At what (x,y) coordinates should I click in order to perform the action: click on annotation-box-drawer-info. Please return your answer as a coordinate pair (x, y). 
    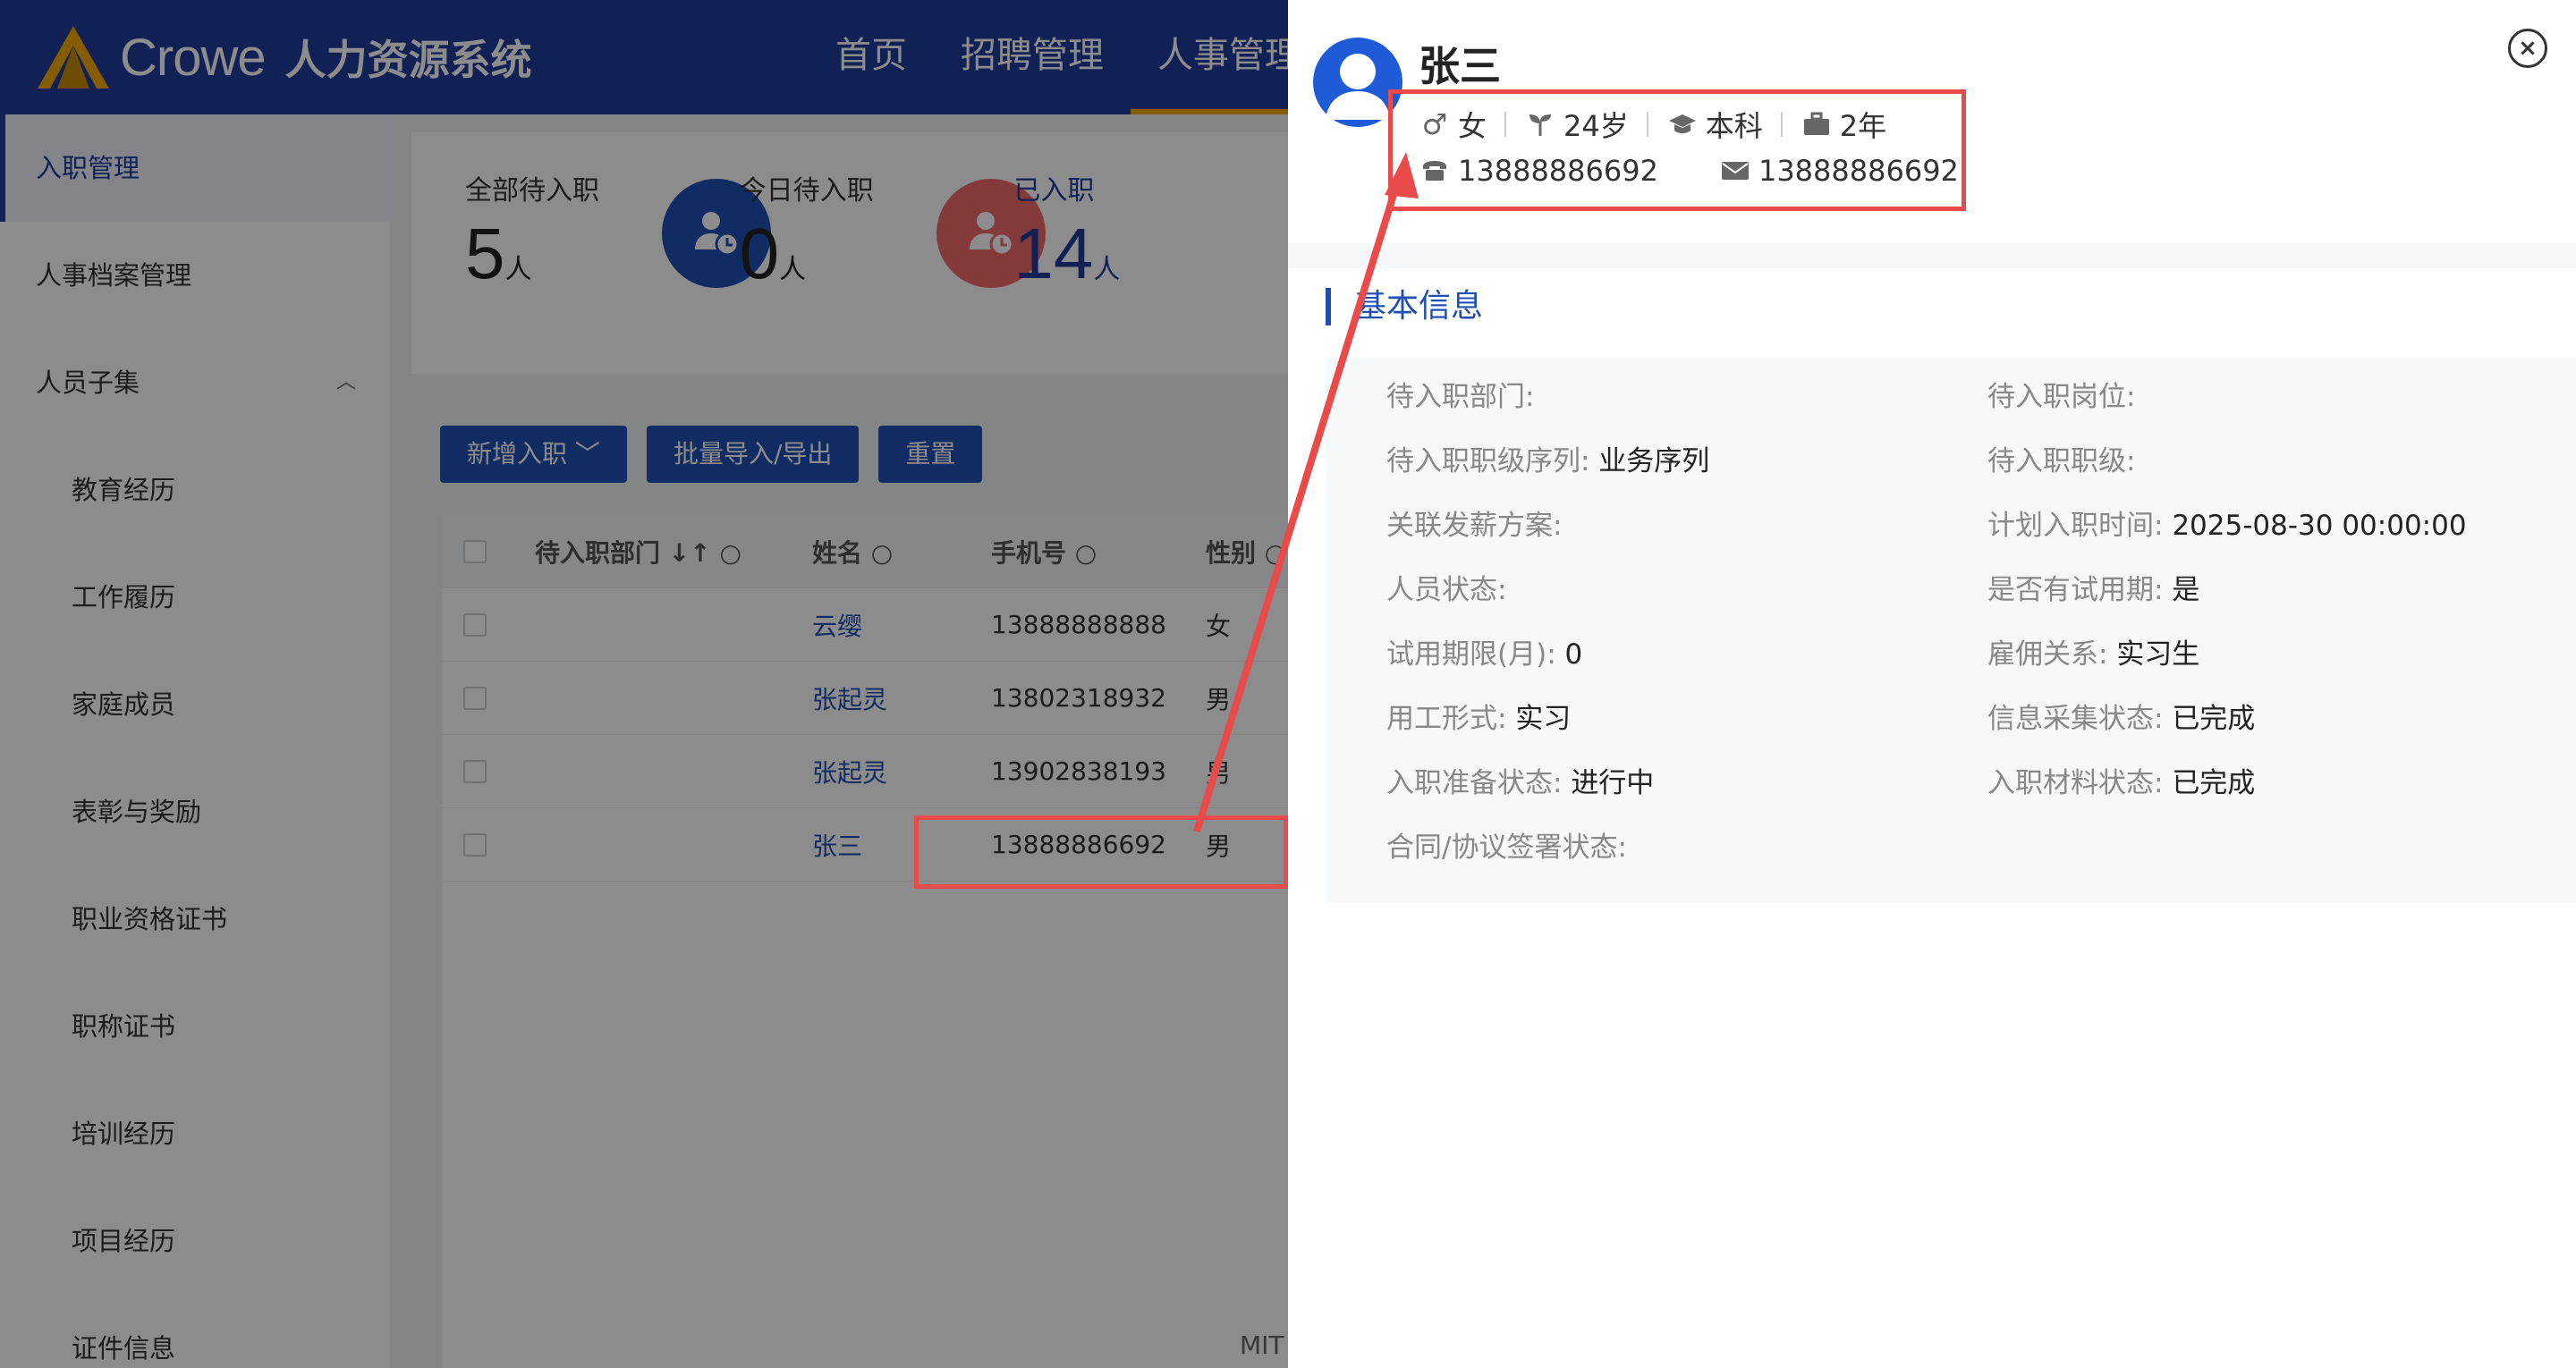
    Looking at the image, I should click on (1677, 150).